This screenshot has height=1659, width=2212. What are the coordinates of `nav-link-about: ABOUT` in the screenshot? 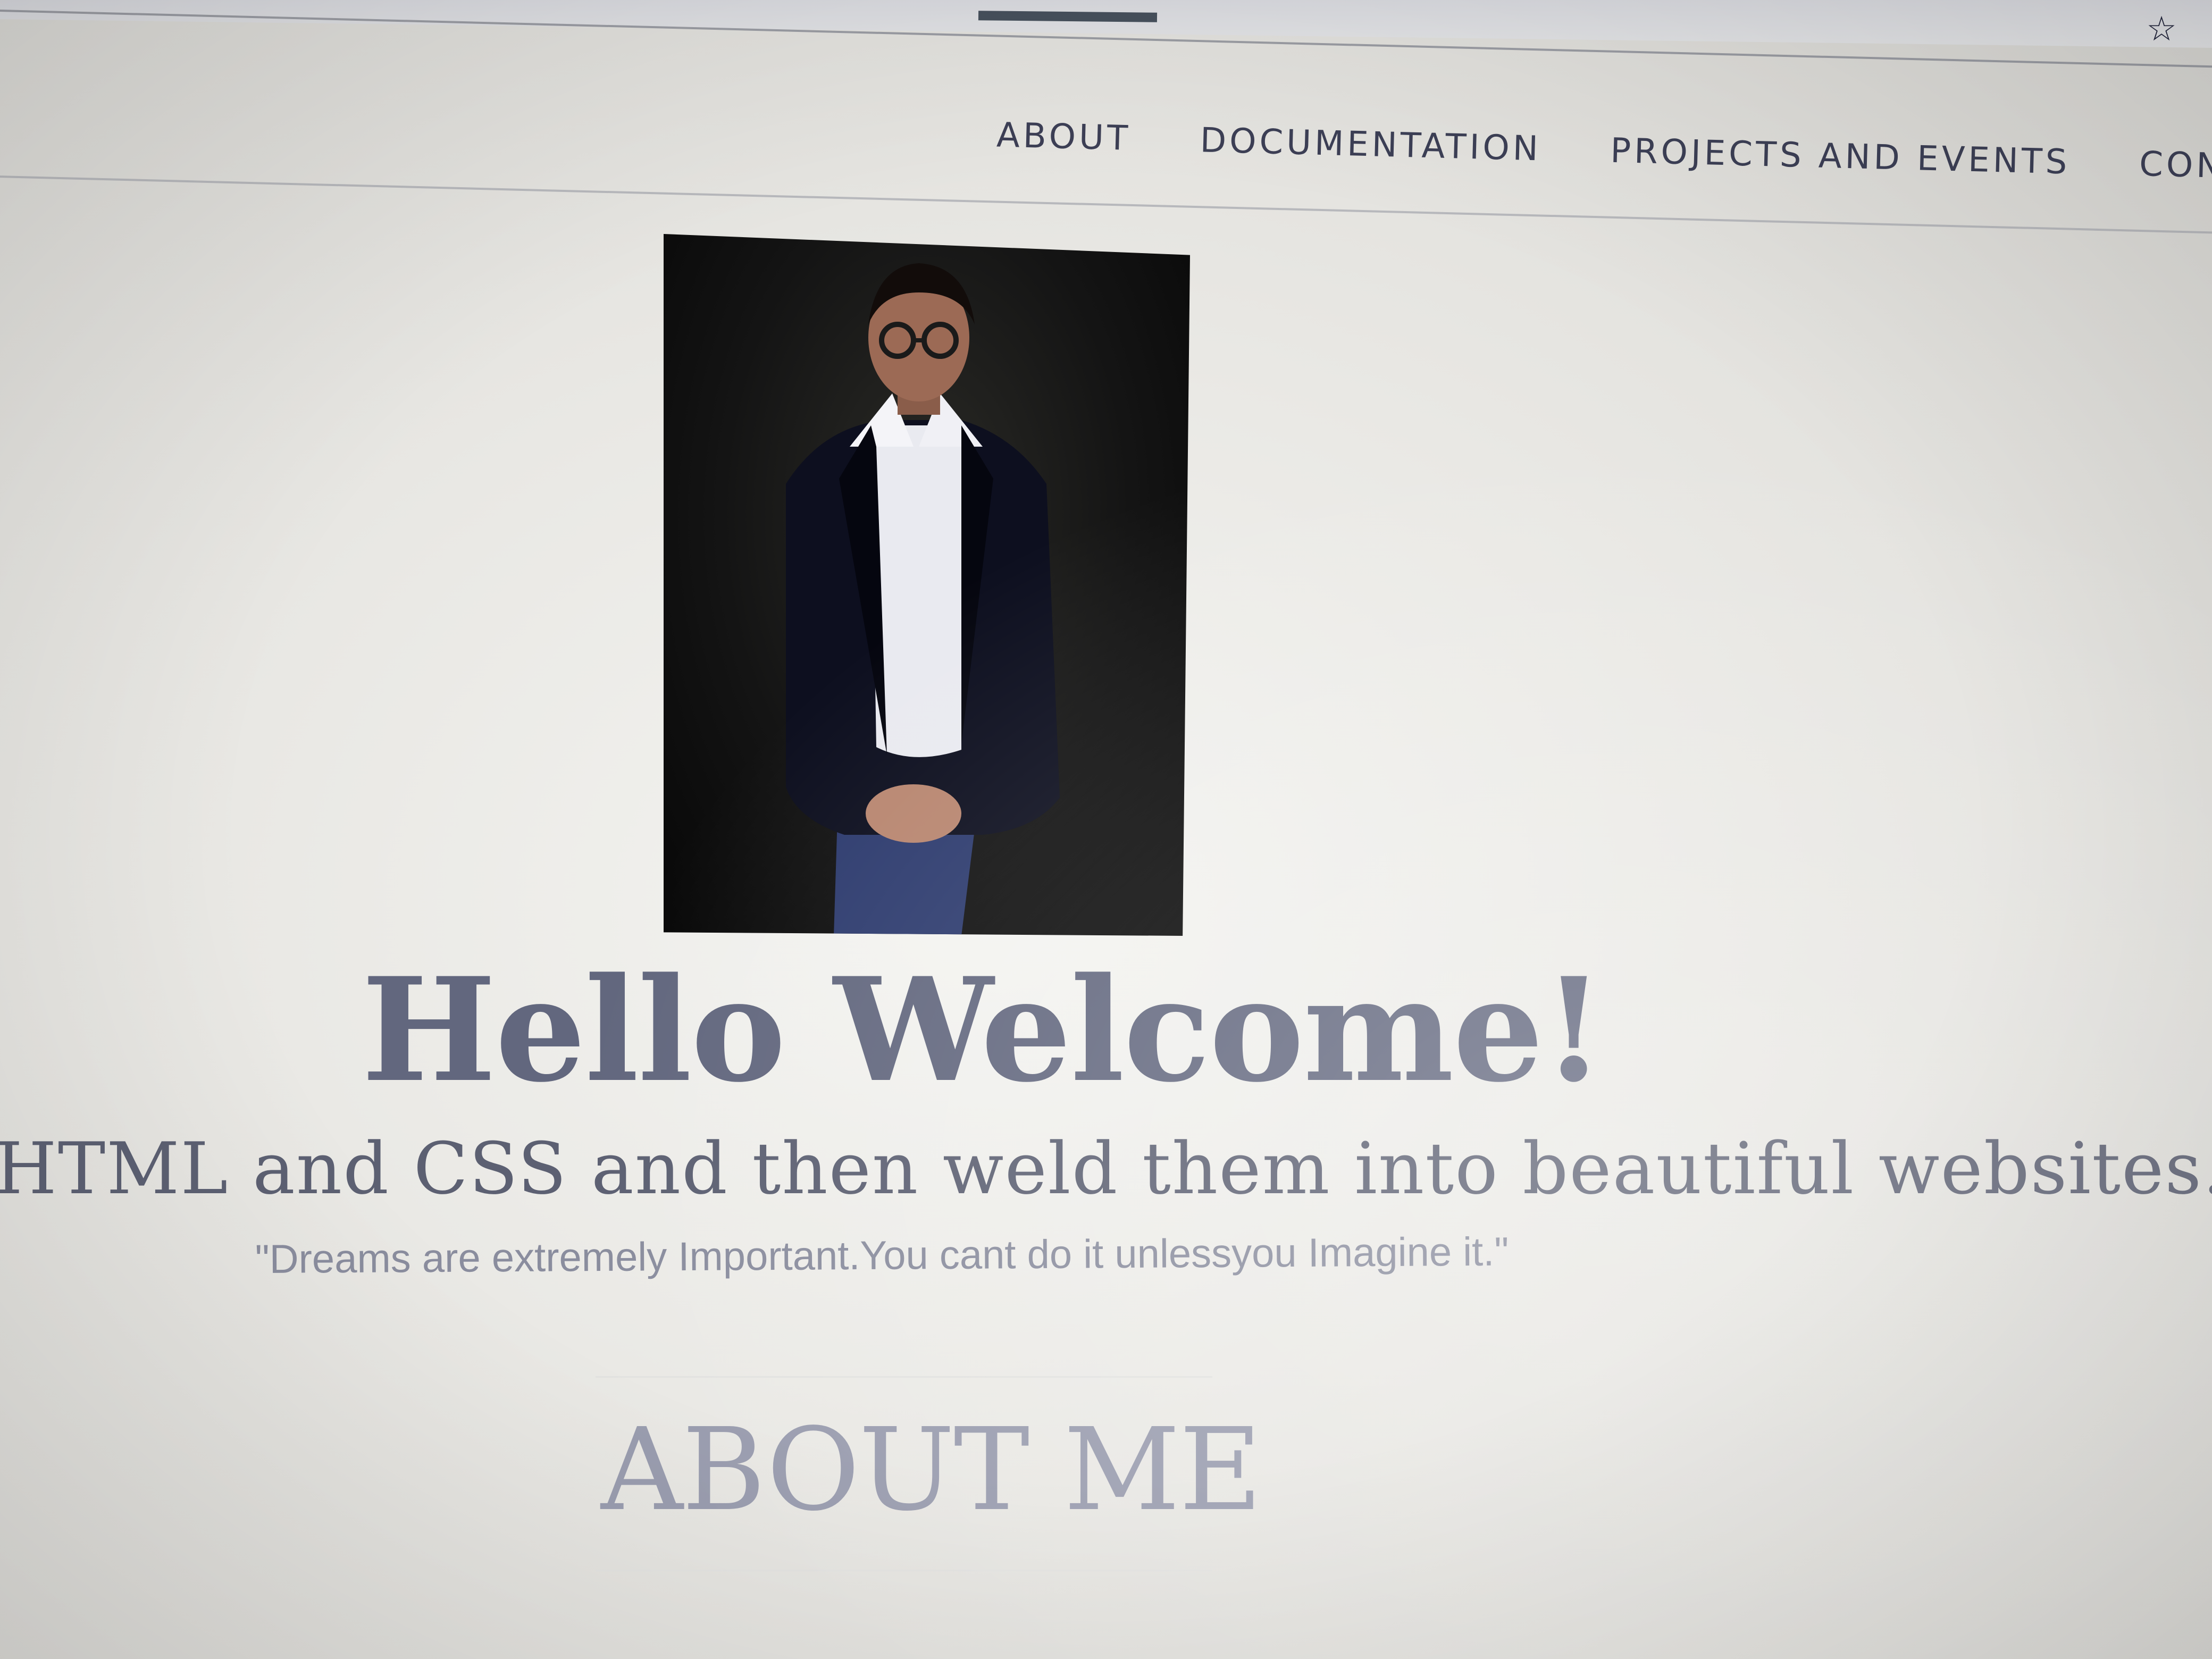 It's located at (1064, 137).